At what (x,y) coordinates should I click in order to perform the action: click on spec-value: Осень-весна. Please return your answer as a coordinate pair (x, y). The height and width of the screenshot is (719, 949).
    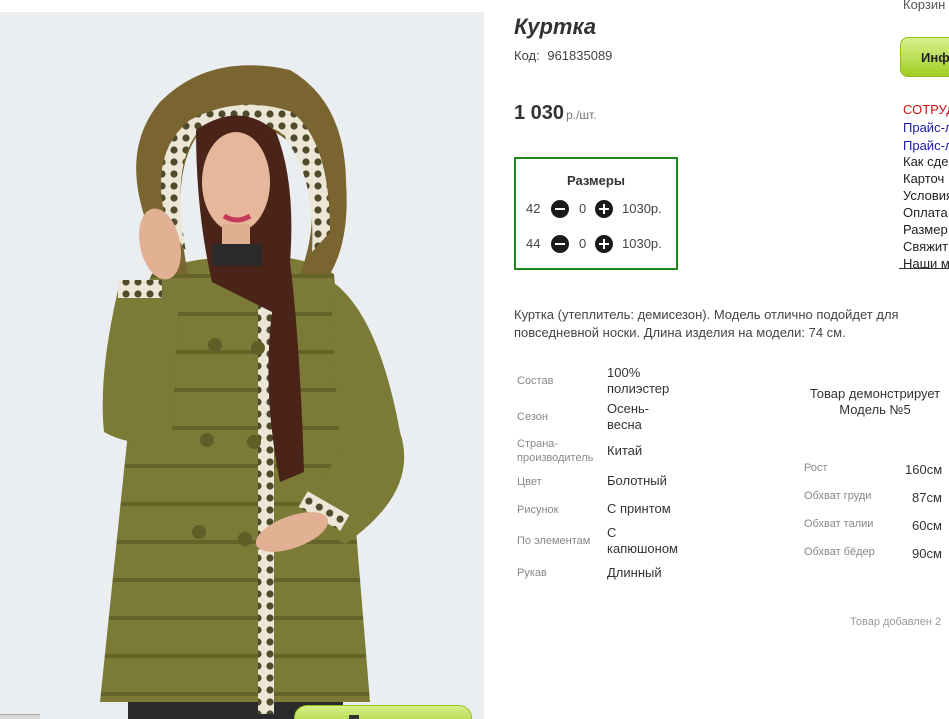
    Looking at the image, I should click on (628, 416).